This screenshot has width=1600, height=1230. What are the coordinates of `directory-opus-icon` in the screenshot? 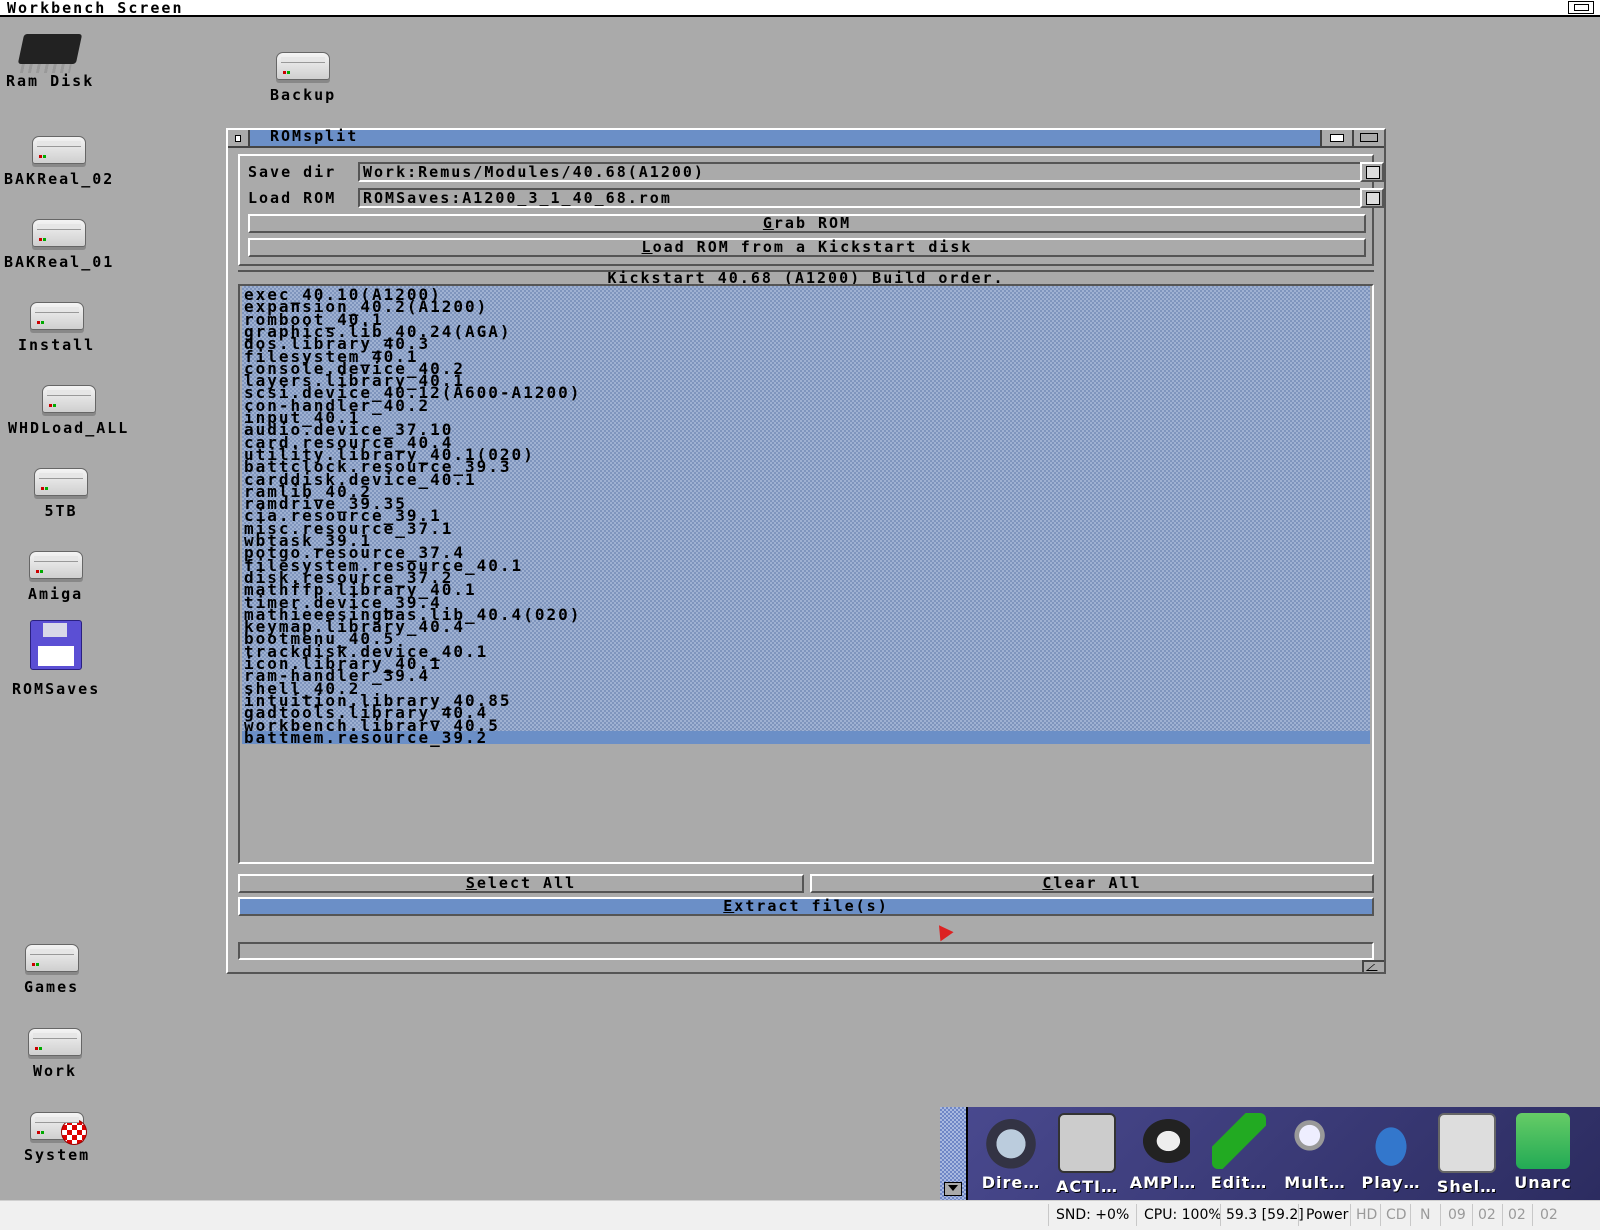 It's located at (1011, 1141).